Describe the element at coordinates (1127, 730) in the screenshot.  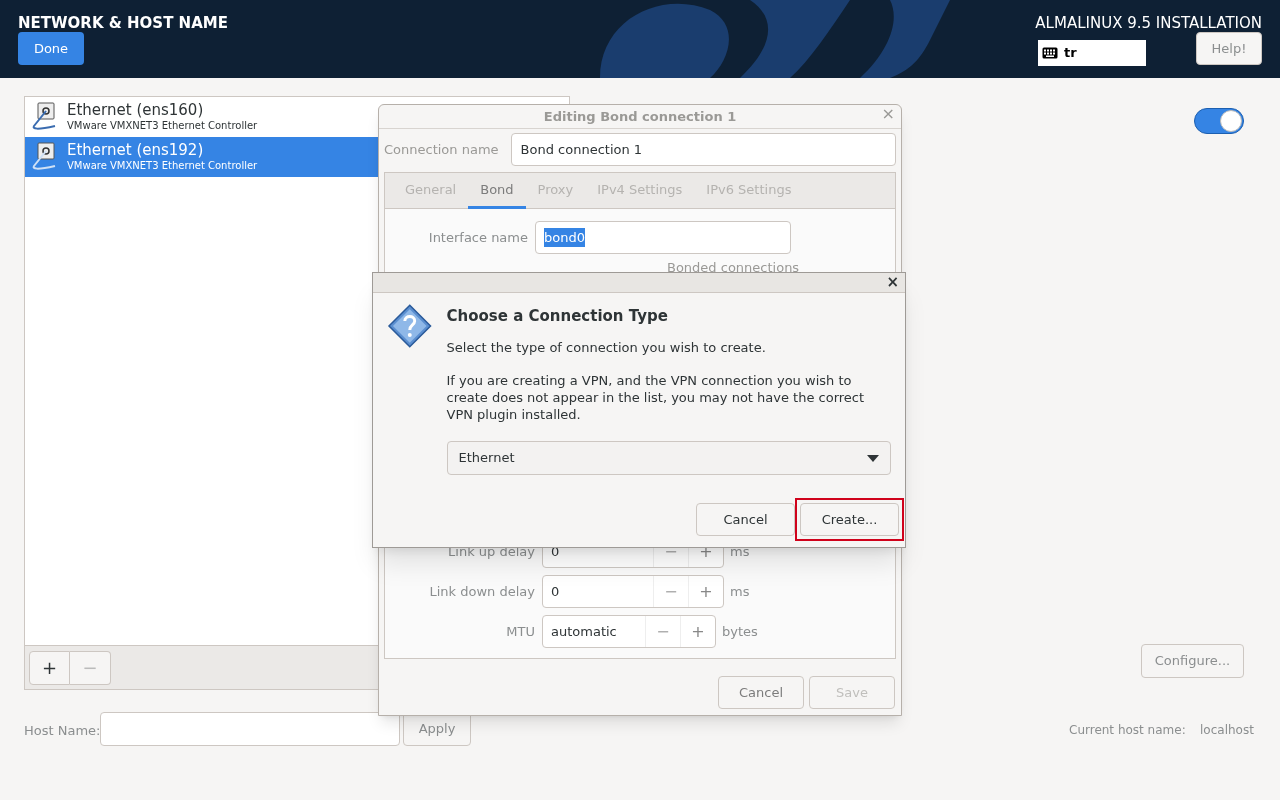
I see `current-host-name-label: Current host name:` at that location.